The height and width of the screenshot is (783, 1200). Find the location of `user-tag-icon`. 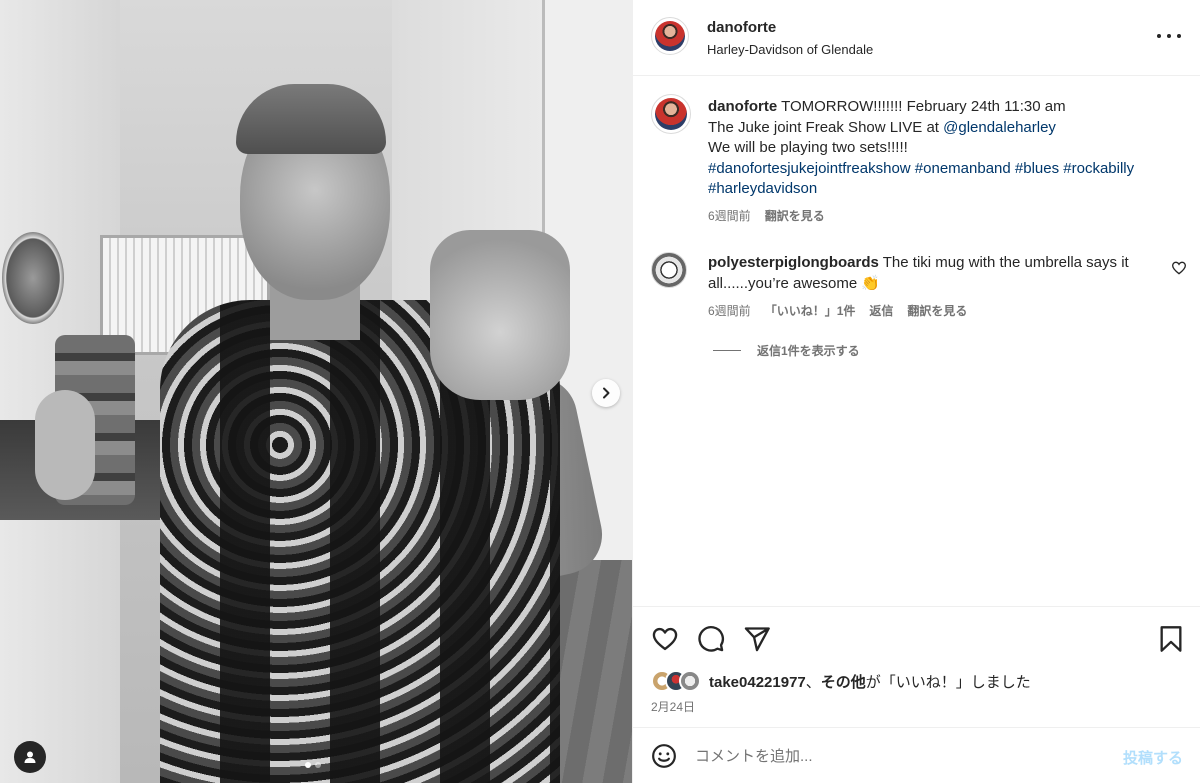

user-tag-icon is located at coordinates (30, 757).